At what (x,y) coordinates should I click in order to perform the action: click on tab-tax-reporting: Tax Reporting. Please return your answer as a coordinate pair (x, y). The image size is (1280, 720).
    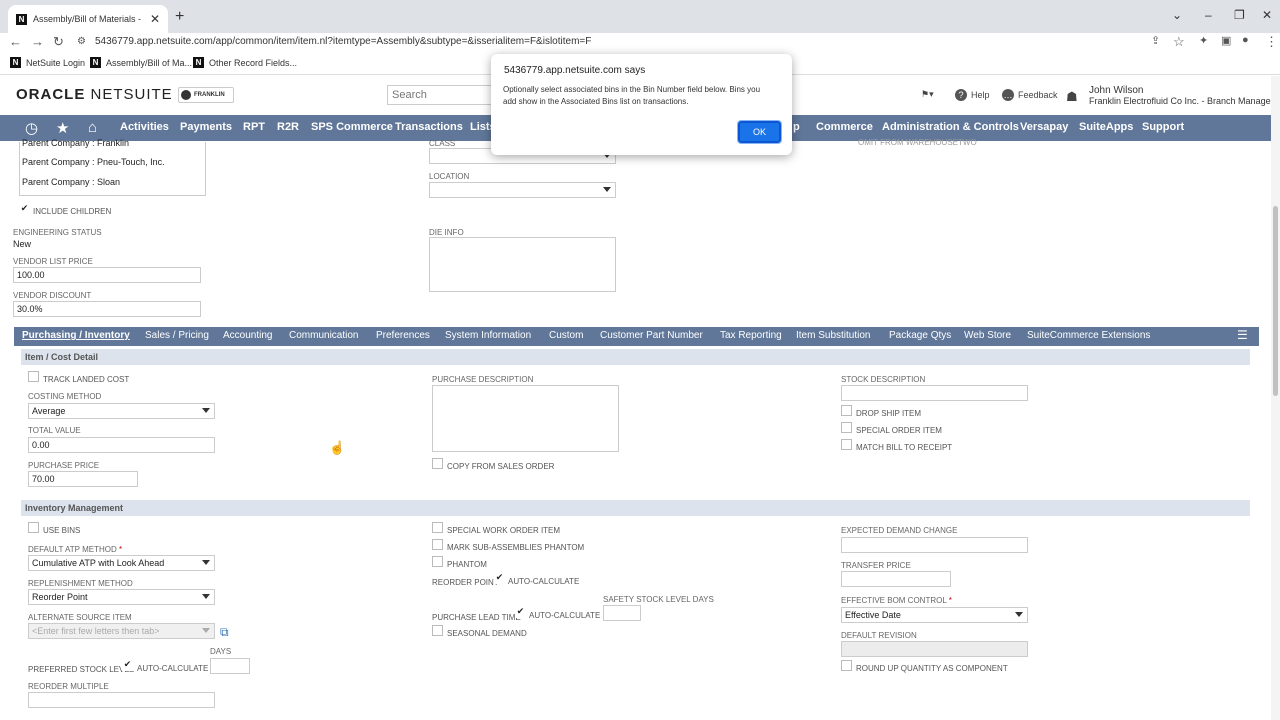
    Looking at the image, I should click on (751, 335).